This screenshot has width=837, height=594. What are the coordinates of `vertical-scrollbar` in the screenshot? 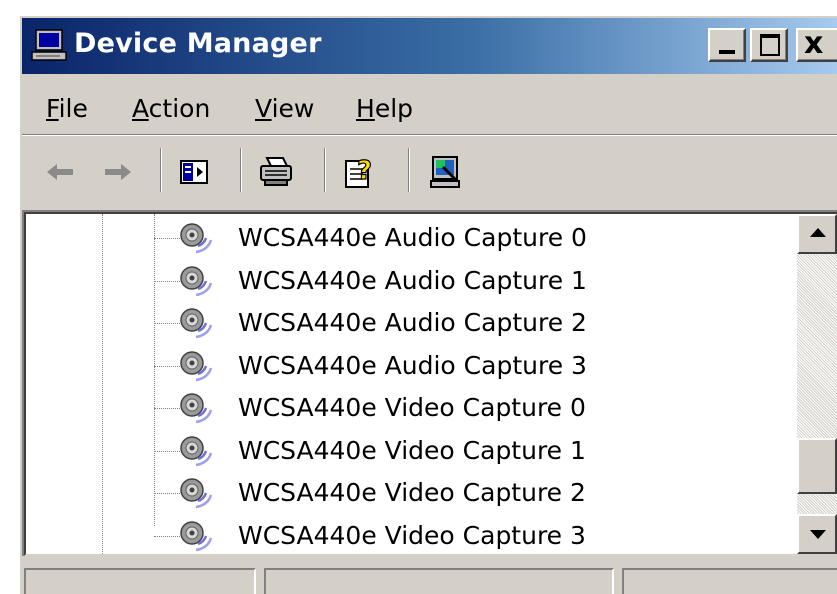 It's located at (817, 384).